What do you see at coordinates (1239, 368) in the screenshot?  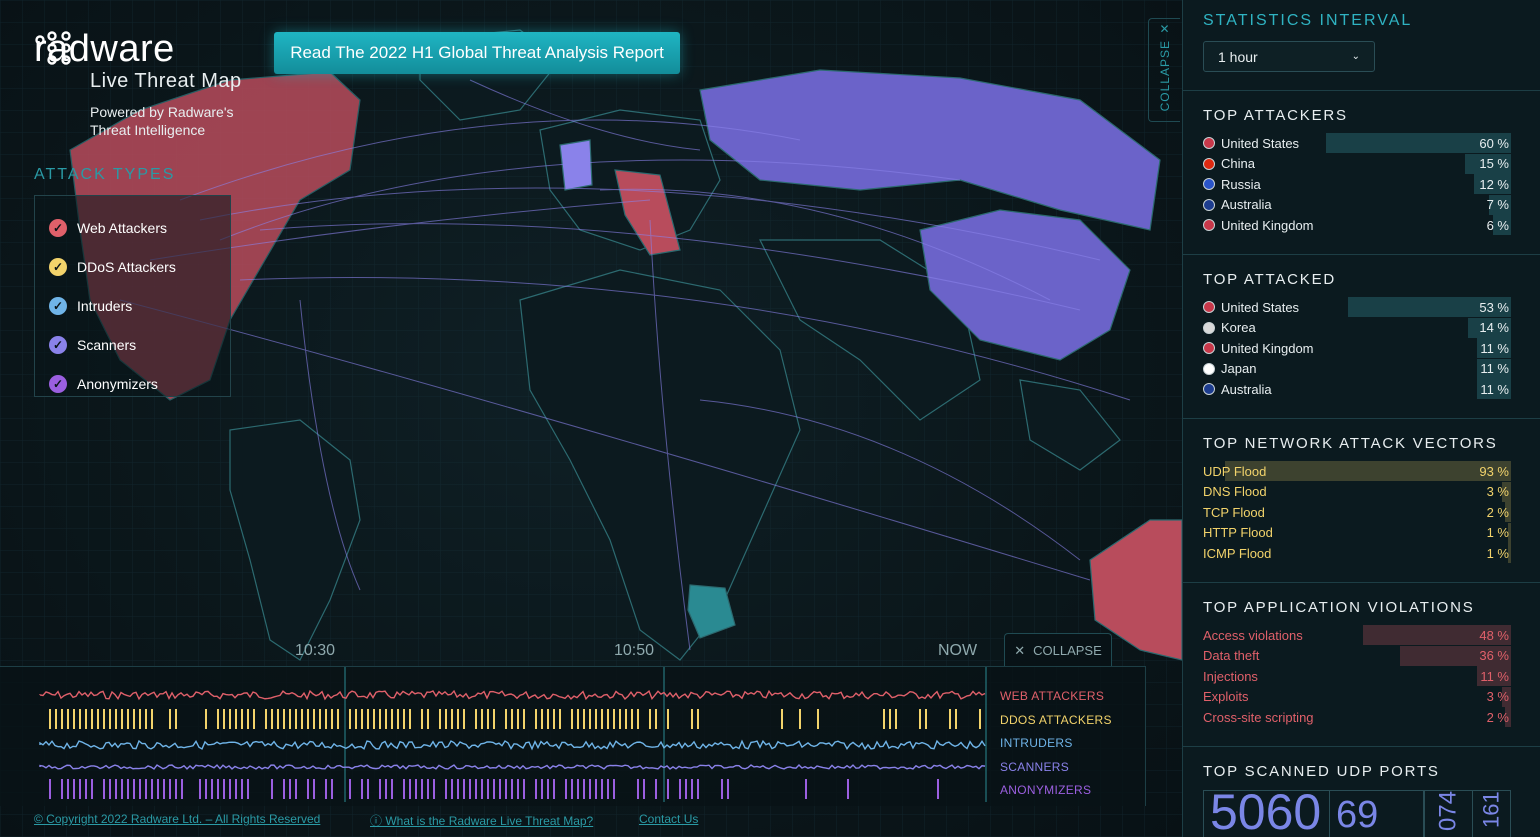 I see `stat-name: Japan` at bounding box center [1239, 368].